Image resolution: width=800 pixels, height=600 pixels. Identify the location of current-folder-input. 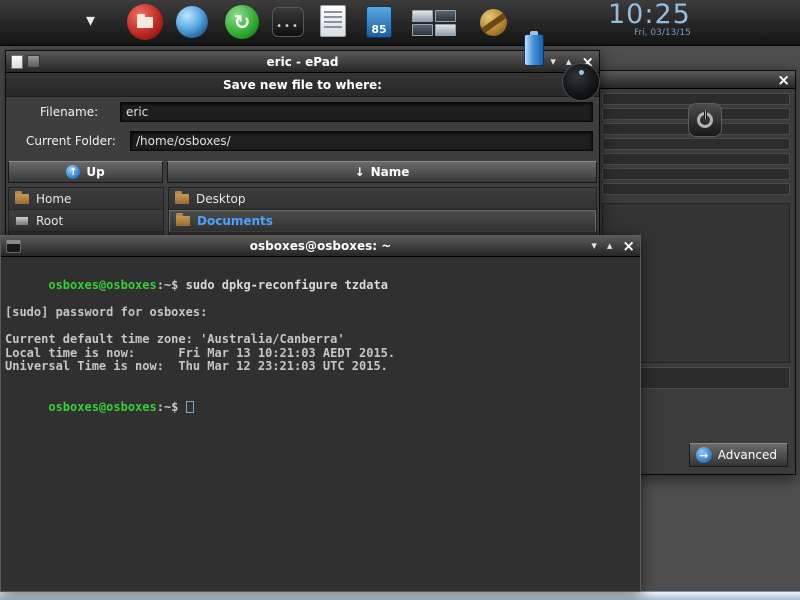
(361, 141).